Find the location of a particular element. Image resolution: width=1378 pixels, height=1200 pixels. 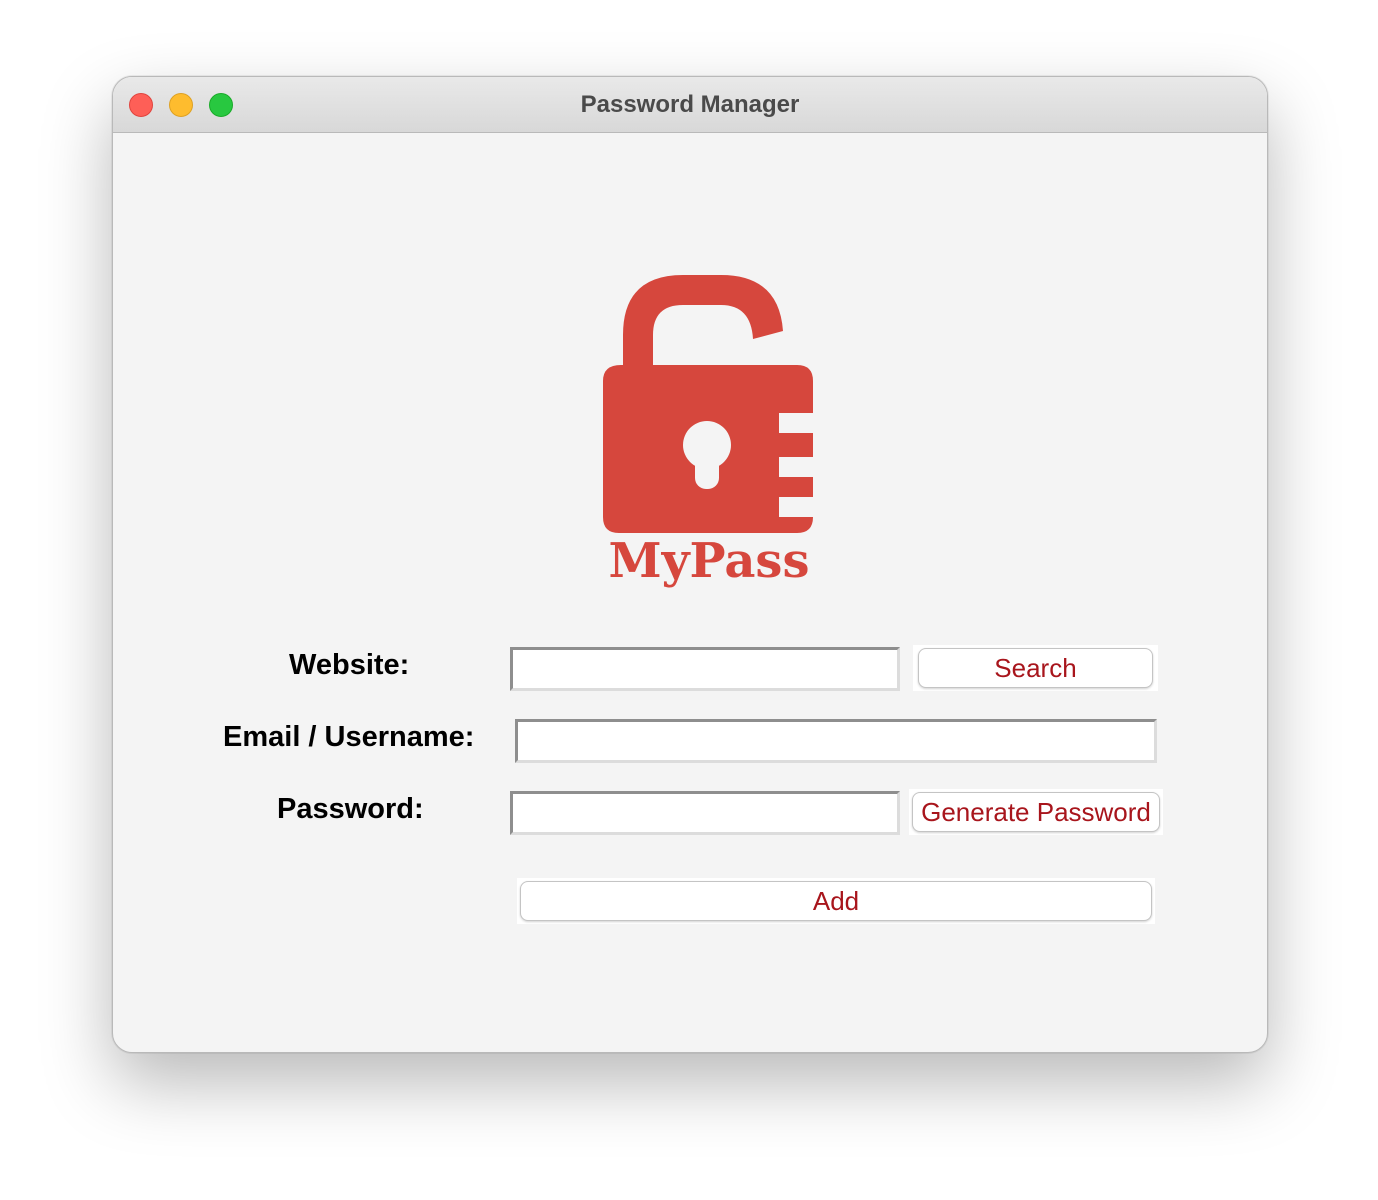

logo-text: MyPass is located at coordinates (709, 561).